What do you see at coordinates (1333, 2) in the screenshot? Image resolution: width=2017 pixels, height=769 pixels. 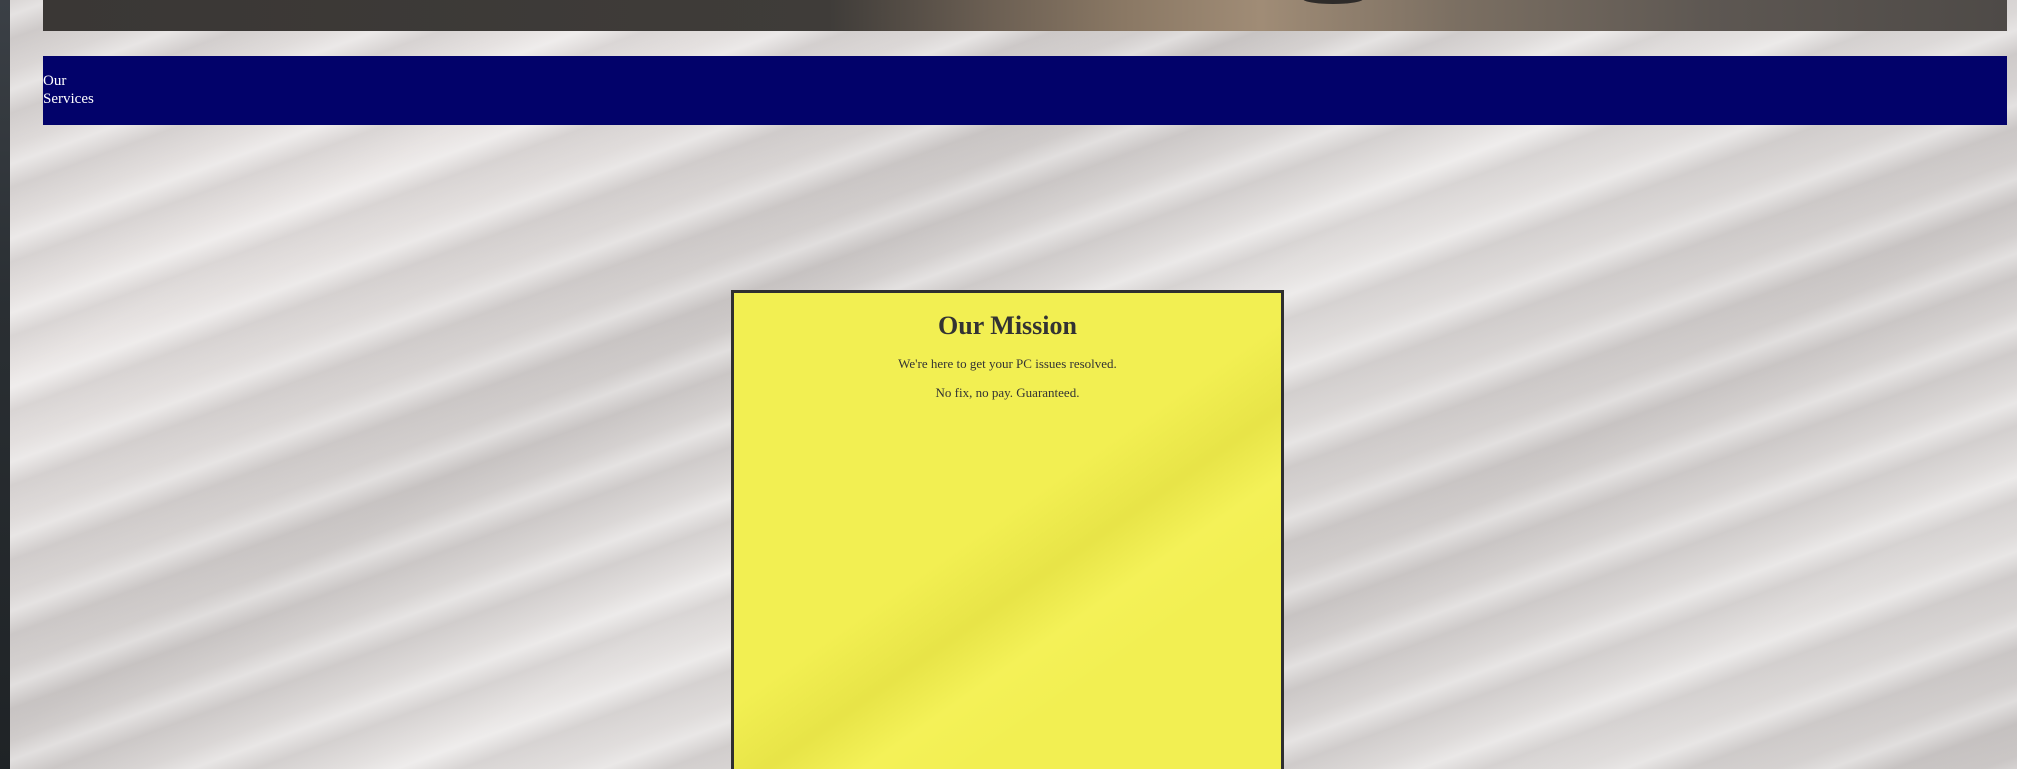 I see `banner-image-detail` at bounding box center [1333, 2].